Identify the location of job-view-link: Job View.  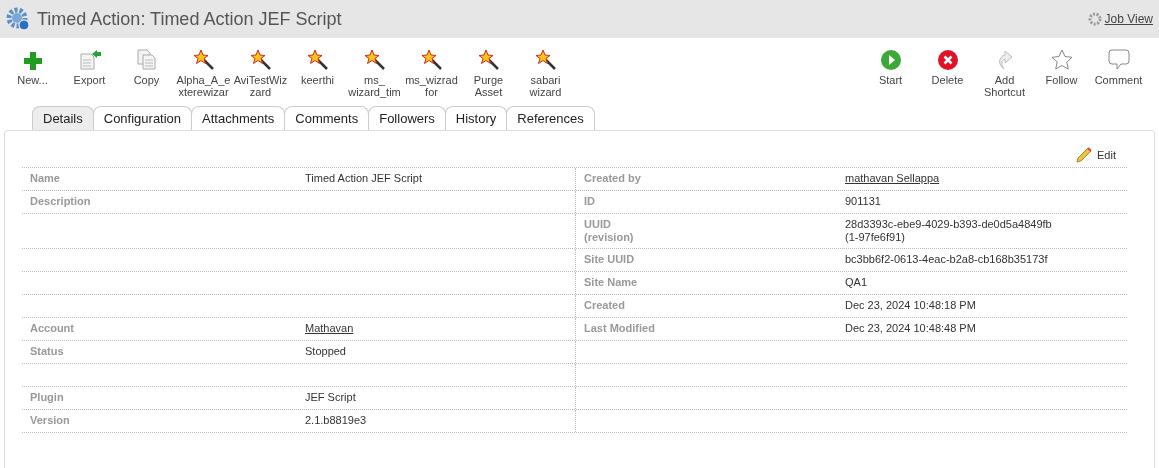
(1128, 19).